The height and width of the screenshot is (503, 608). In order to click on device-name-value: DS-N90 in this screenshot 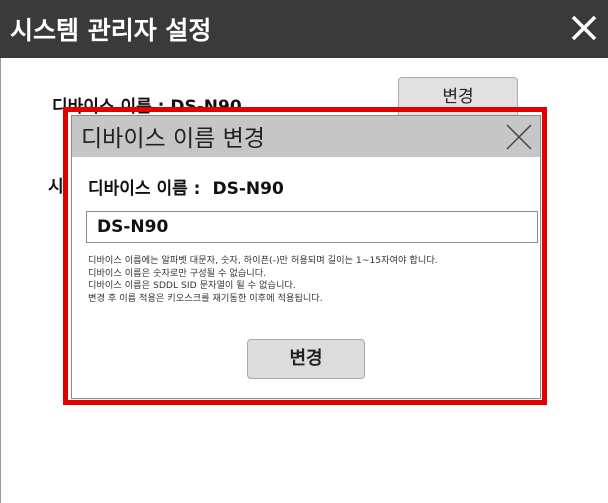, I will do `click(248, 189)`.